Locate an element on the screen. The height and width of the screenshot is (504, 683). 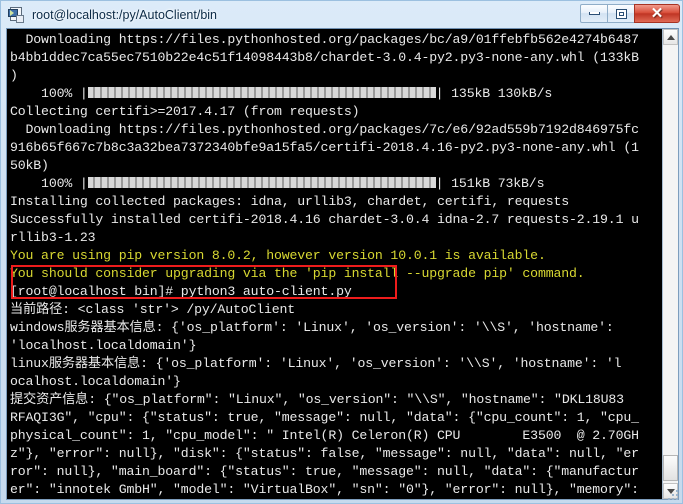
maximize-button is located at coordinates (621, 13).